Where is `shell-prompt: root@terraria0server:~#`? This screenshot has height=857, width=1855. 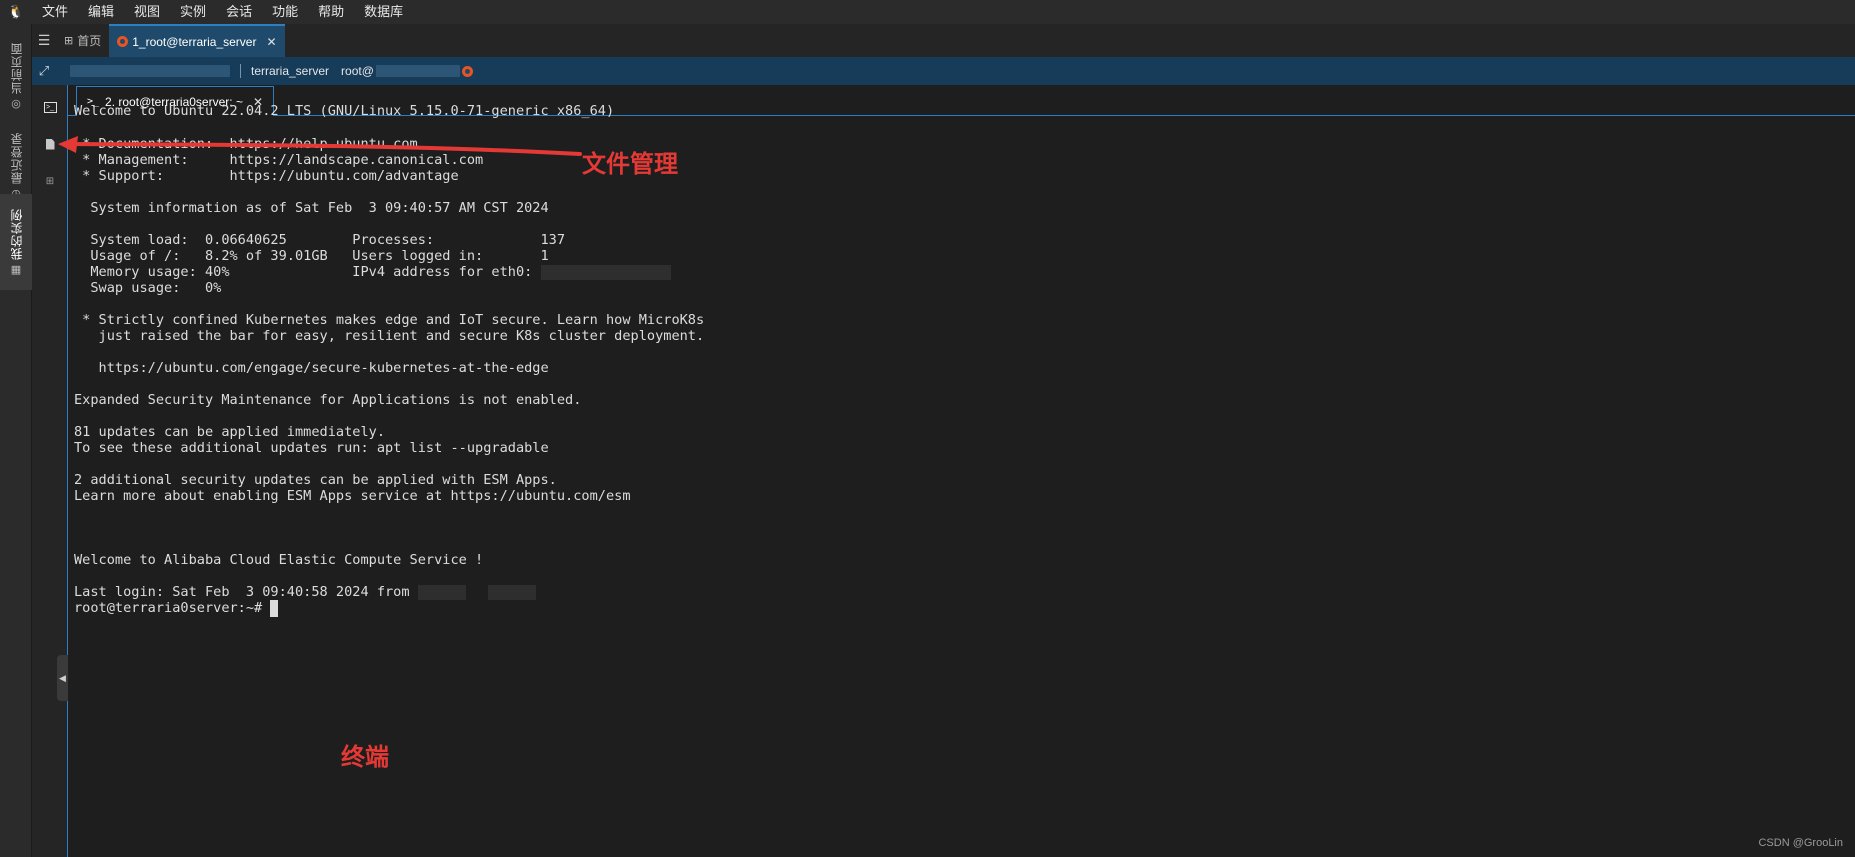 shell-prompt: root@terraria0server:~# is located at coordinates (172, 608).